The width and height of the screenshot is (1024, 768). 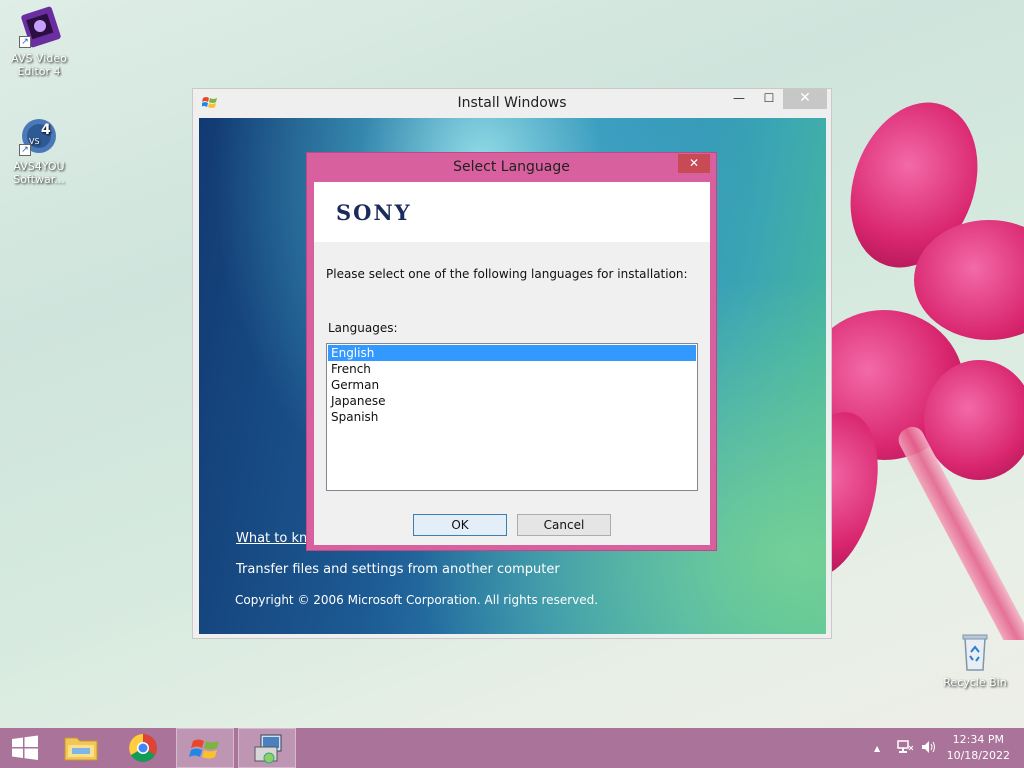 I want to click on recycle-bin-icon, so click(x=975, y=652).